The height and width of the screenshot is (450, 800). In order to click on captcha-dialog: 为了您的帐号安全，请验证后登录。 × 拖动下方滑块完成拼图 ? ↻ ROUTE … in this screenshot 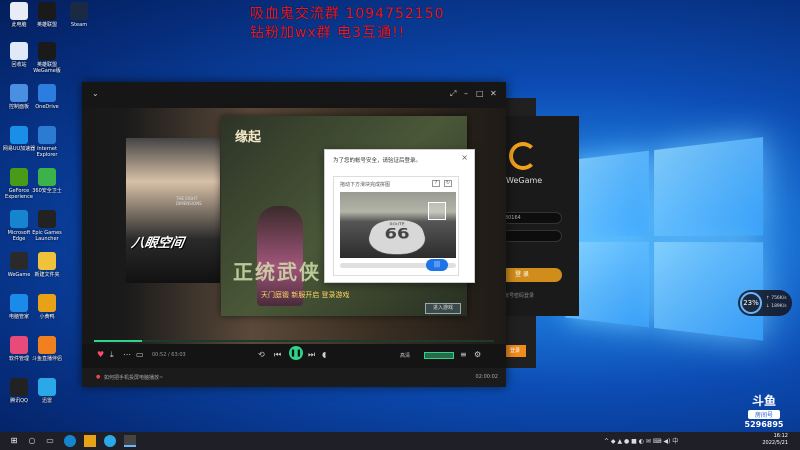, I will do `click(399, 216)`.